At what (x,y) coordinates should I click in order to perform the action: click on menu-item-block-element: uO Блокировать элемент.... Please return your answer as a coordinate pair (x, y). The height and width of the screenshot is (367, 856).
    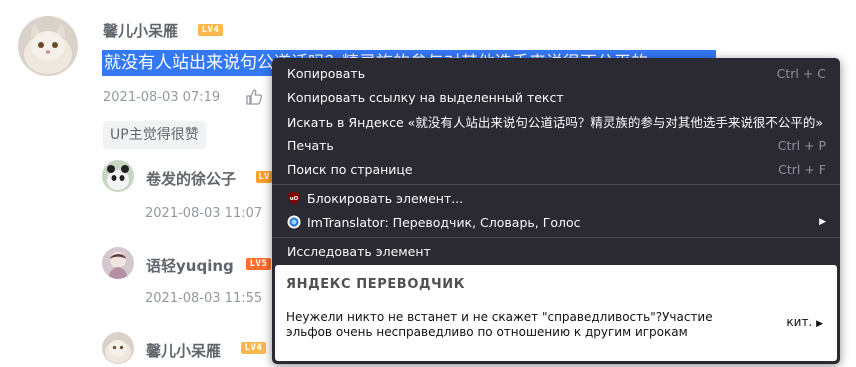
    Looking at the image, I should click on (556, 198).